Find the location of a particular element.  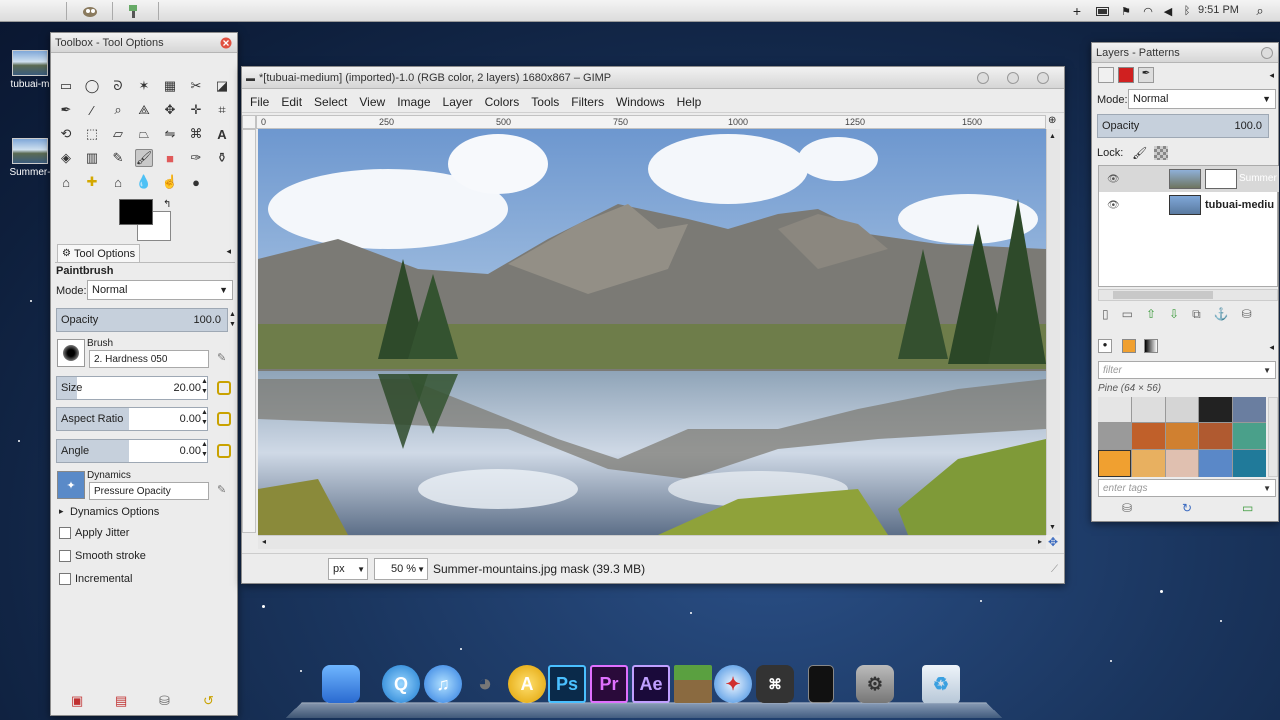

visibility-eye-icon: 👁 is located at coordinates (1113, 205).